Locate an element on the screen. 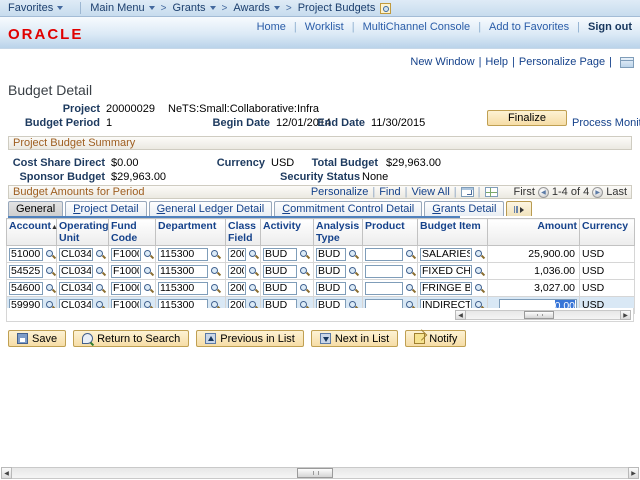 The width and height of the screenshot is (640, 480). grid-horizontal-scrollbar: ◀ ▶ is located at coordinates (543, 315).